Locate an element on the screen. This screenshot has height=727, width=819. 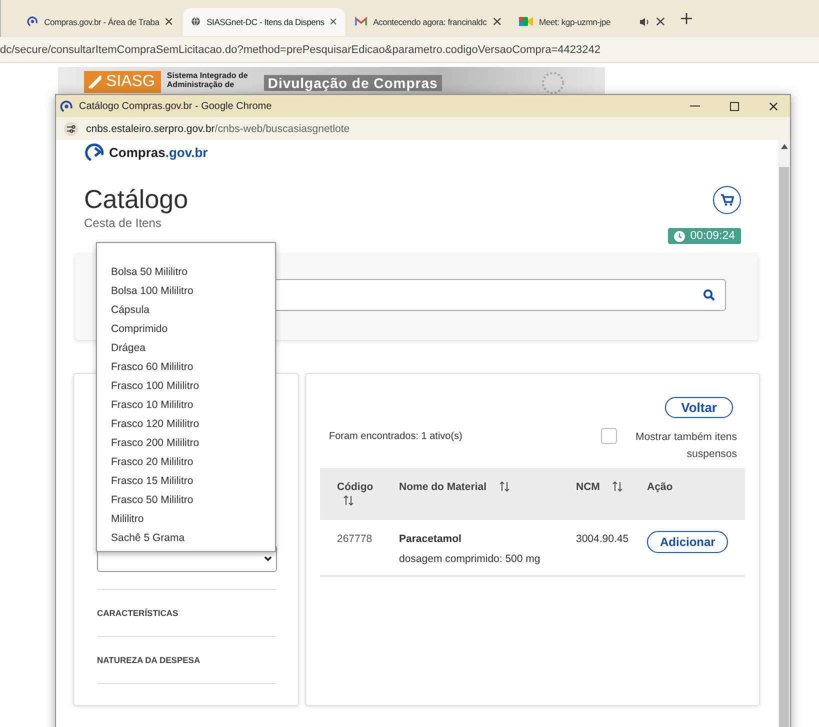
popup-address: cnbs.estaleiro.serpro.gov.br/cnbs-web/buscasiasgnetlote is located at coordinates (218, 128).